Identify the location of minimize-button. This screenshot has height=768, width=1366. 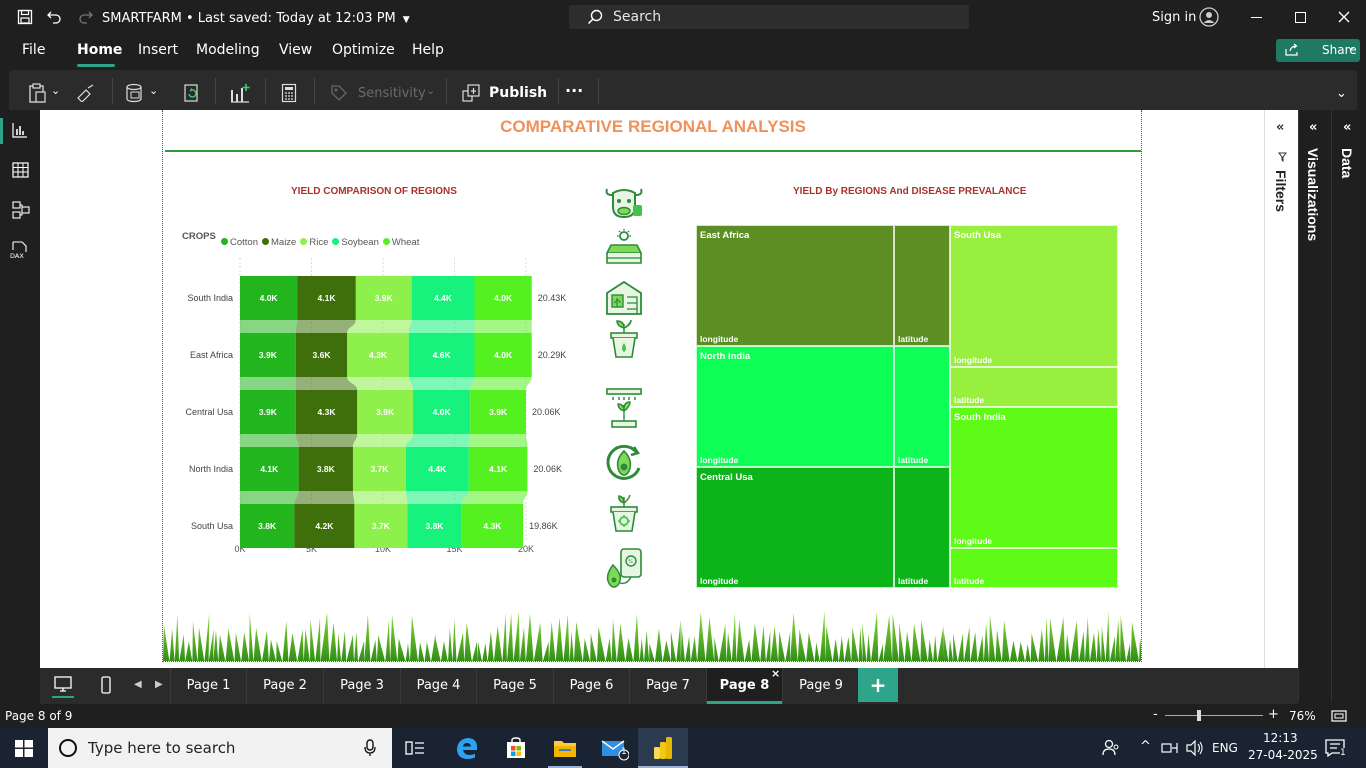
(1256, 17).